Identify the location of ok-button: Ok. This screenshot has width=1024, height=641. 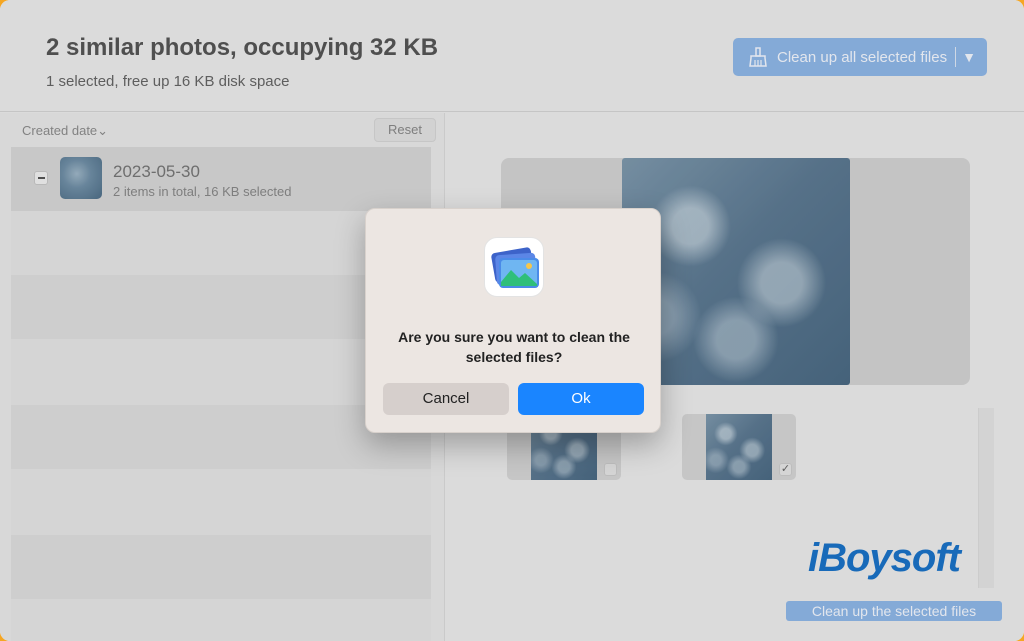
(581, 399).